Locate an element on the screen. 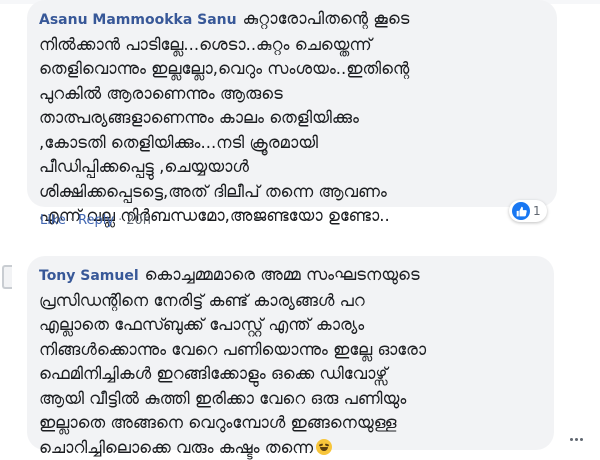 This screenshot has width=600, height=460. more-options-icon is located at coordinates (577, 439).